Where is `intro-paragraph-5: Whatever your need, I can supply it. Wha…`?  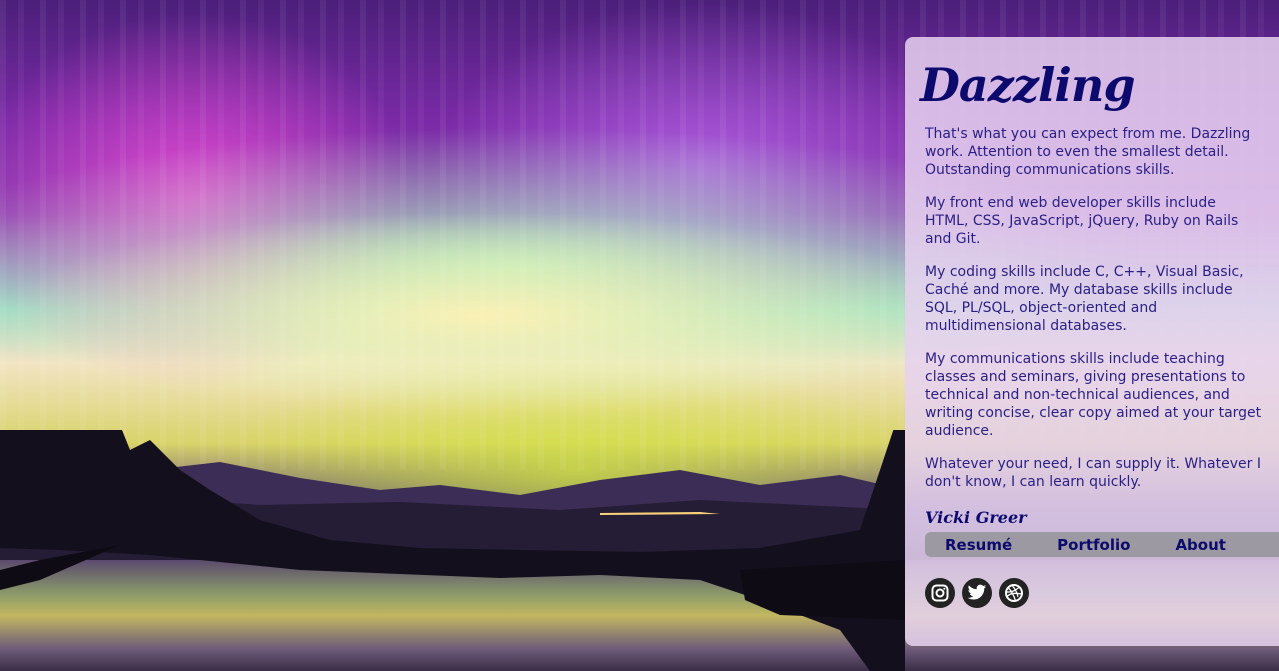 intro-paragraph-5: Whatever your need, I can supply it. Wha… is located at coordinates (1093, 473).